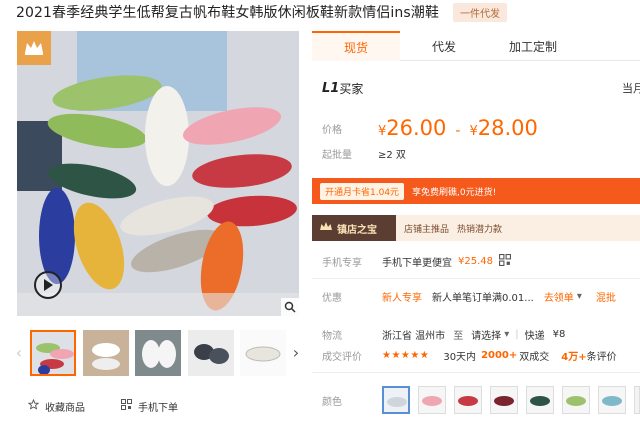  What do you see at coordinates (426, 228) in the screenshot?
I see `treasure-item: 店铺主推品` at bounding box center [426, 228].